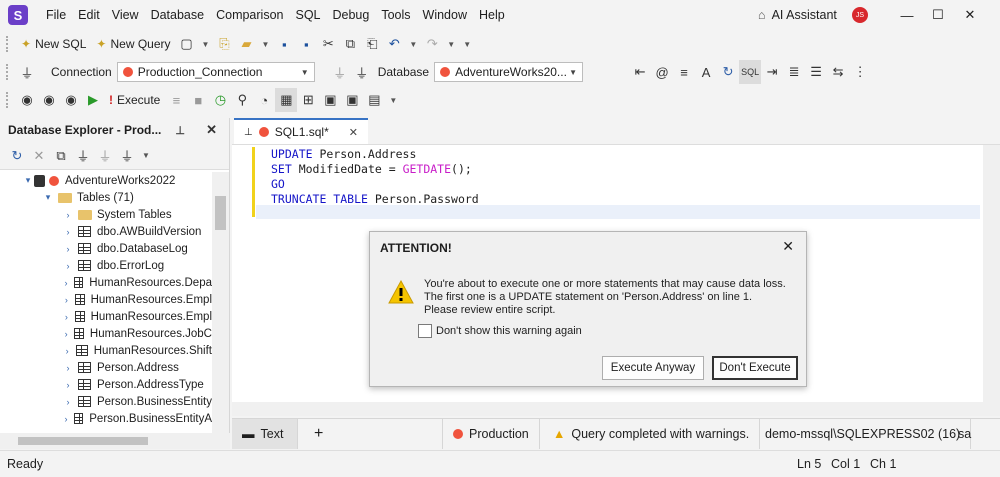  I want to click on wrap-icon: ⇆, so click(838, 72).